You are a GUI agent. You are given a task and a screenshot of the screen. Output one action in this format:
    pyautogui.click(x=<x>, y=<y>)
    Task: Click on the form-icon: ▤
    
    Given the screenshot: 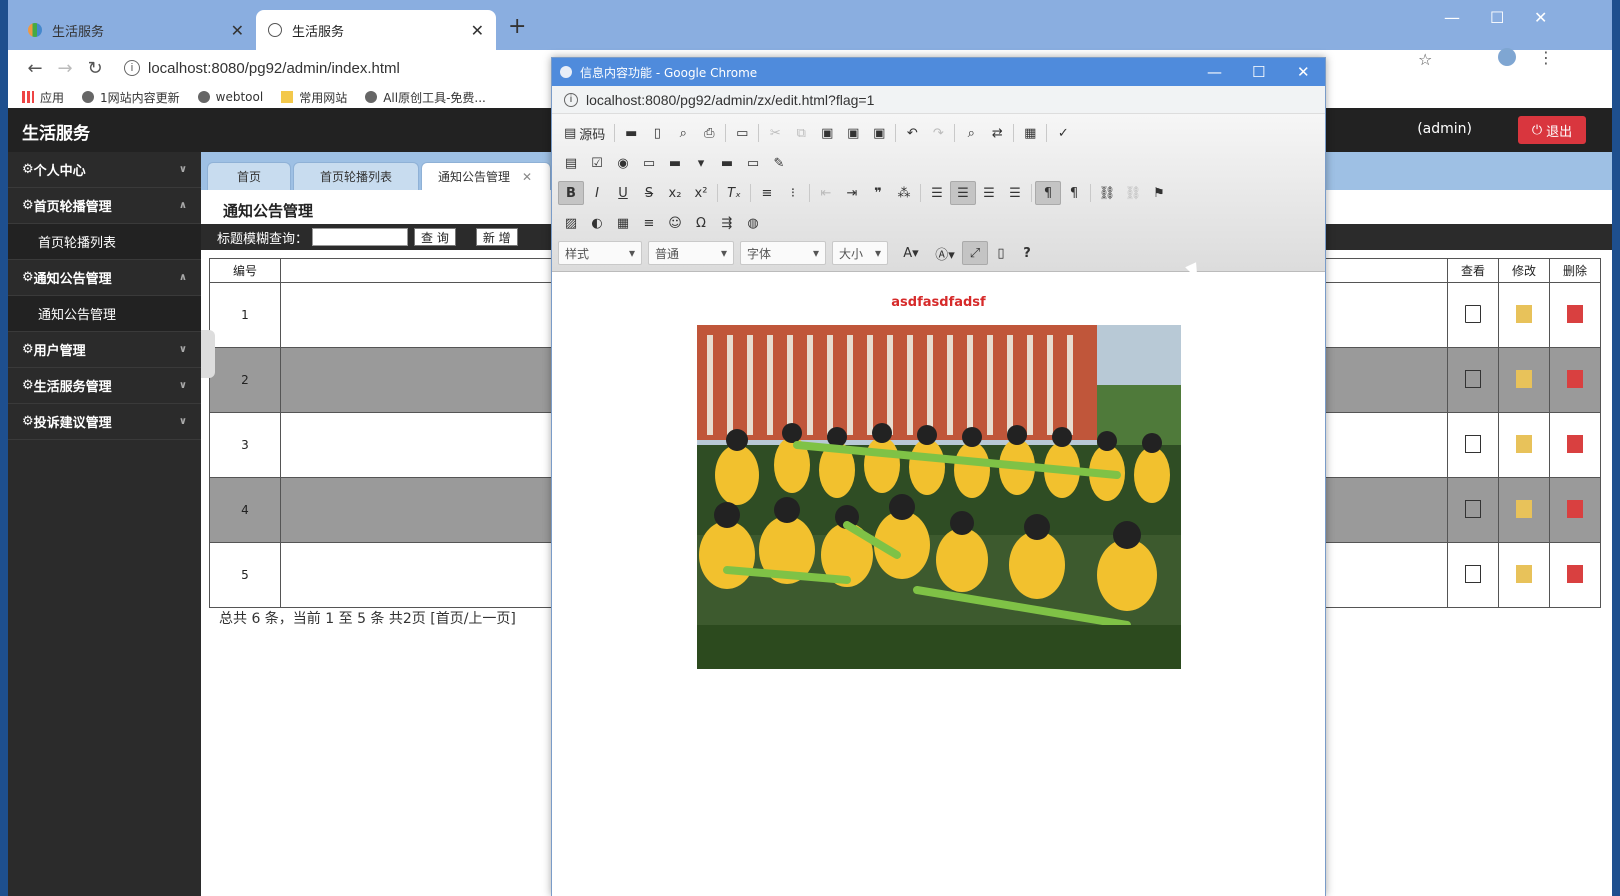 What is the action you would take?
    pyautogui.click(x=571, y=163)
    